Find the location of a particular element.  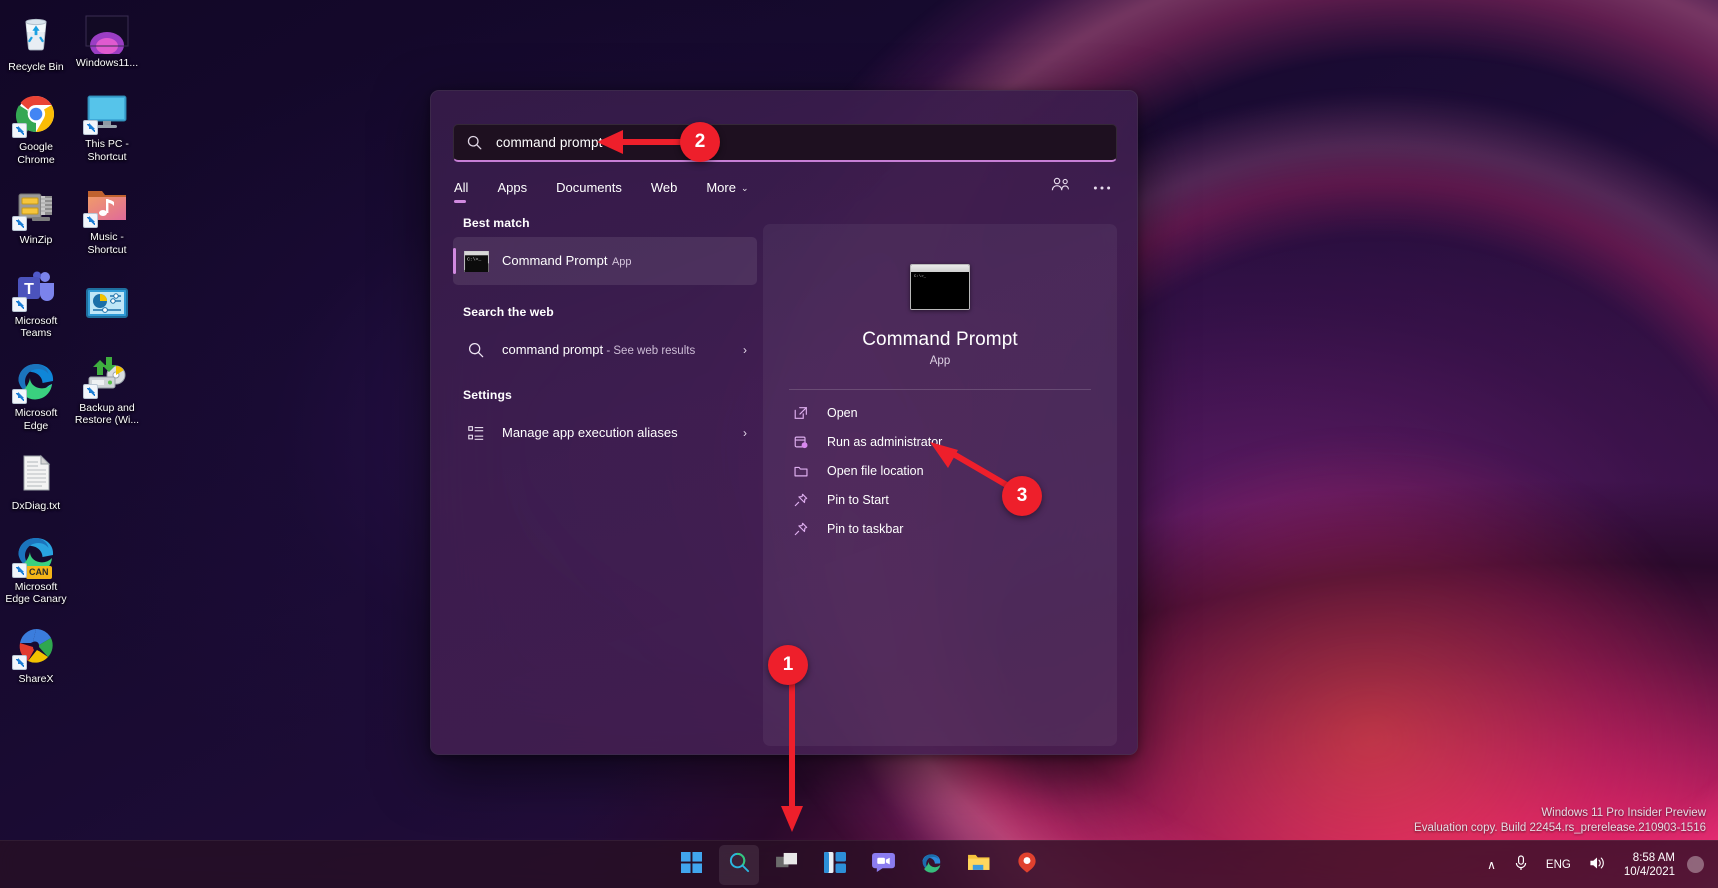

search-filter-tabs: All Apps Documents Web More ⌄ is located at coordinates (785, 190).